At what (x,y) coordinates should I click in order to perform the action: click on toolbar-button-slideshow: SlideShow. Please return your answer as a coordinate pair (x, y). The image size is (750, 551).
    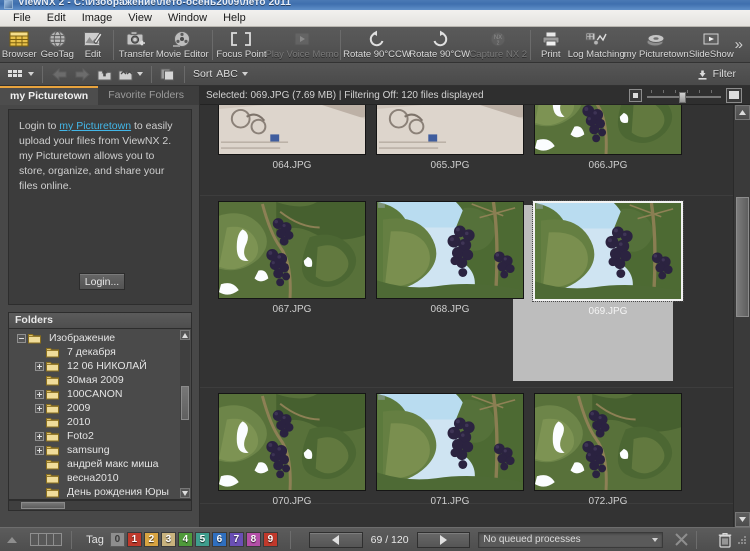
    Looking at the image, I should click on (711, 45).